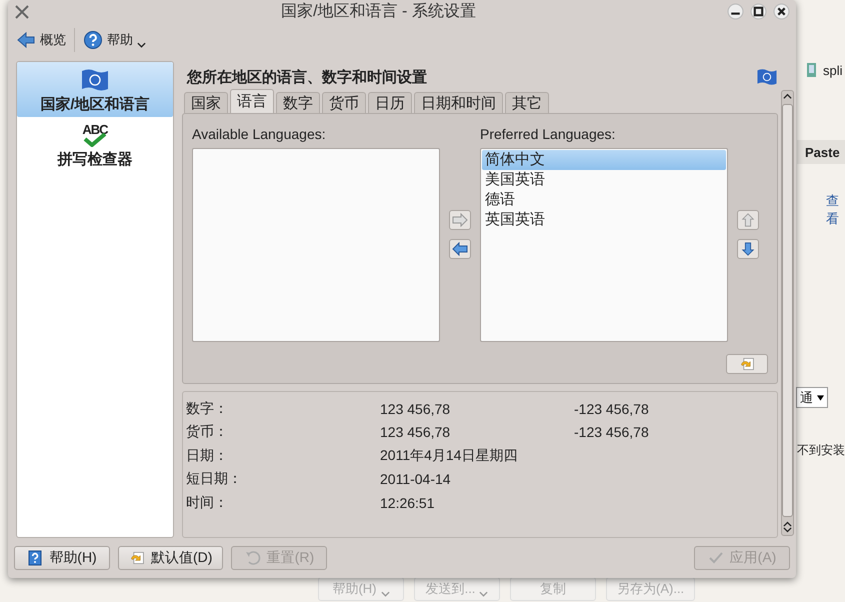  I want to click on tab: 日期和时间, so click(458, 102).